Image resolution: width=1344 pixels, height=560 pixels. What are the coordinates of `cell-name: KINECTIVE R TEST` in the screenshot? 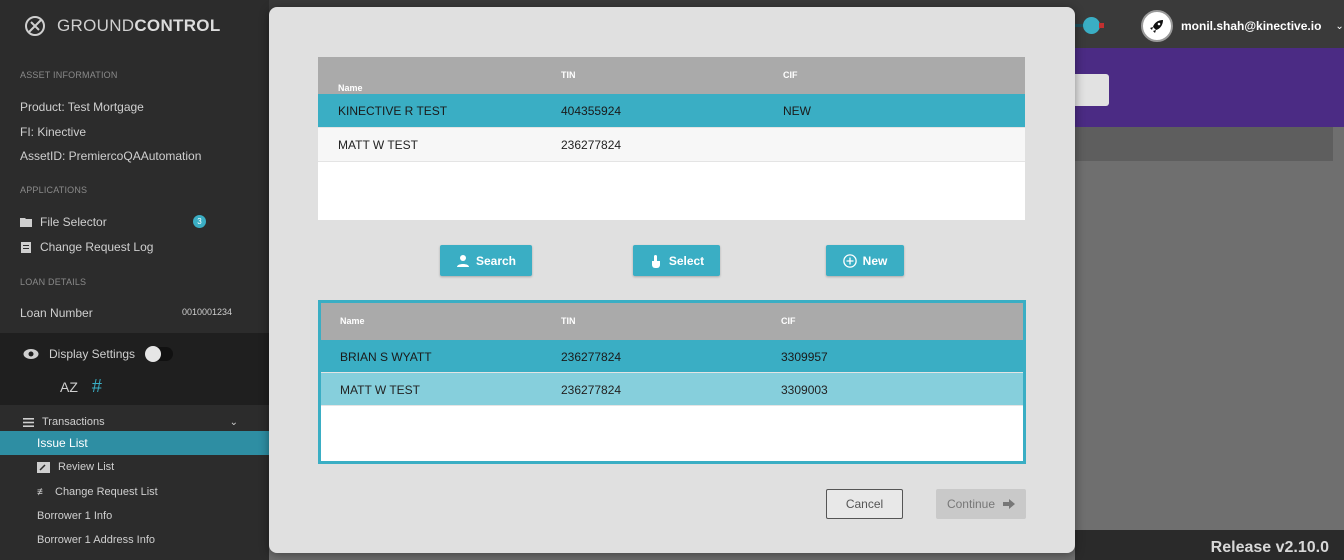 It's located at (393, 111).